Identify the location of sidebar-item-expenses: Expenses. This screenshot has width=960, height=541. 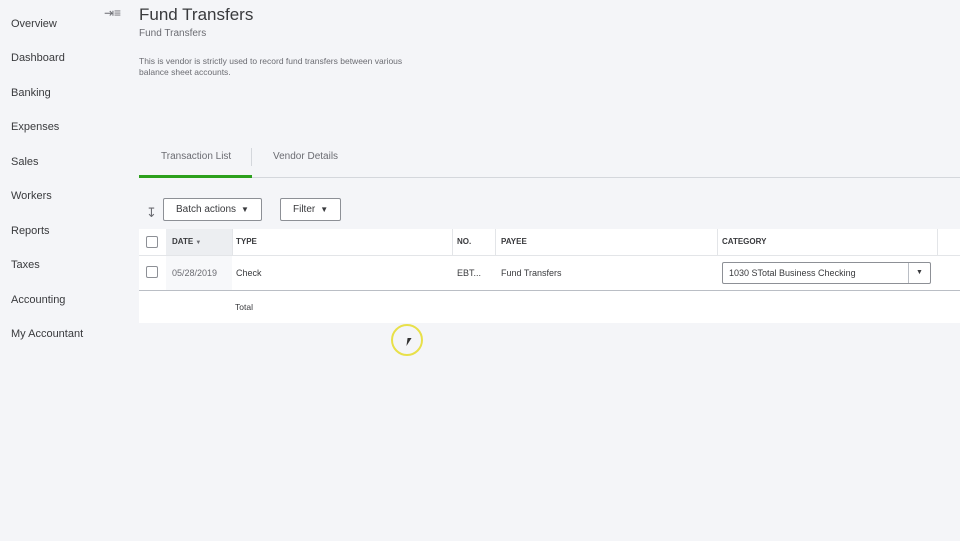
(35, 127).